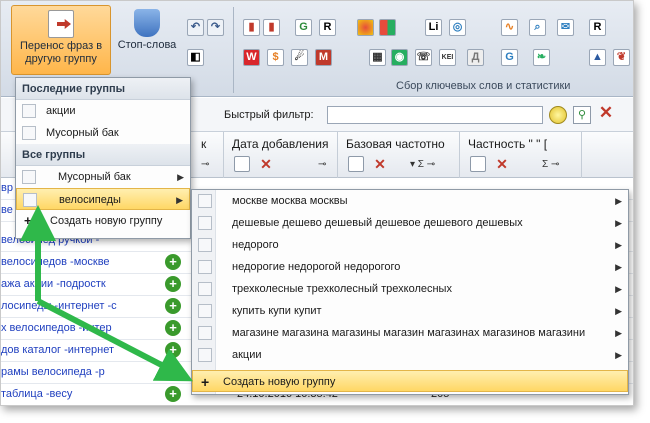 Image resolution: width=650 pixels, height=423 pixels. What do you see at coordinates (106, 293) in the screenshot?
I see `annotation-arrows` at bounding box center [106, 293].